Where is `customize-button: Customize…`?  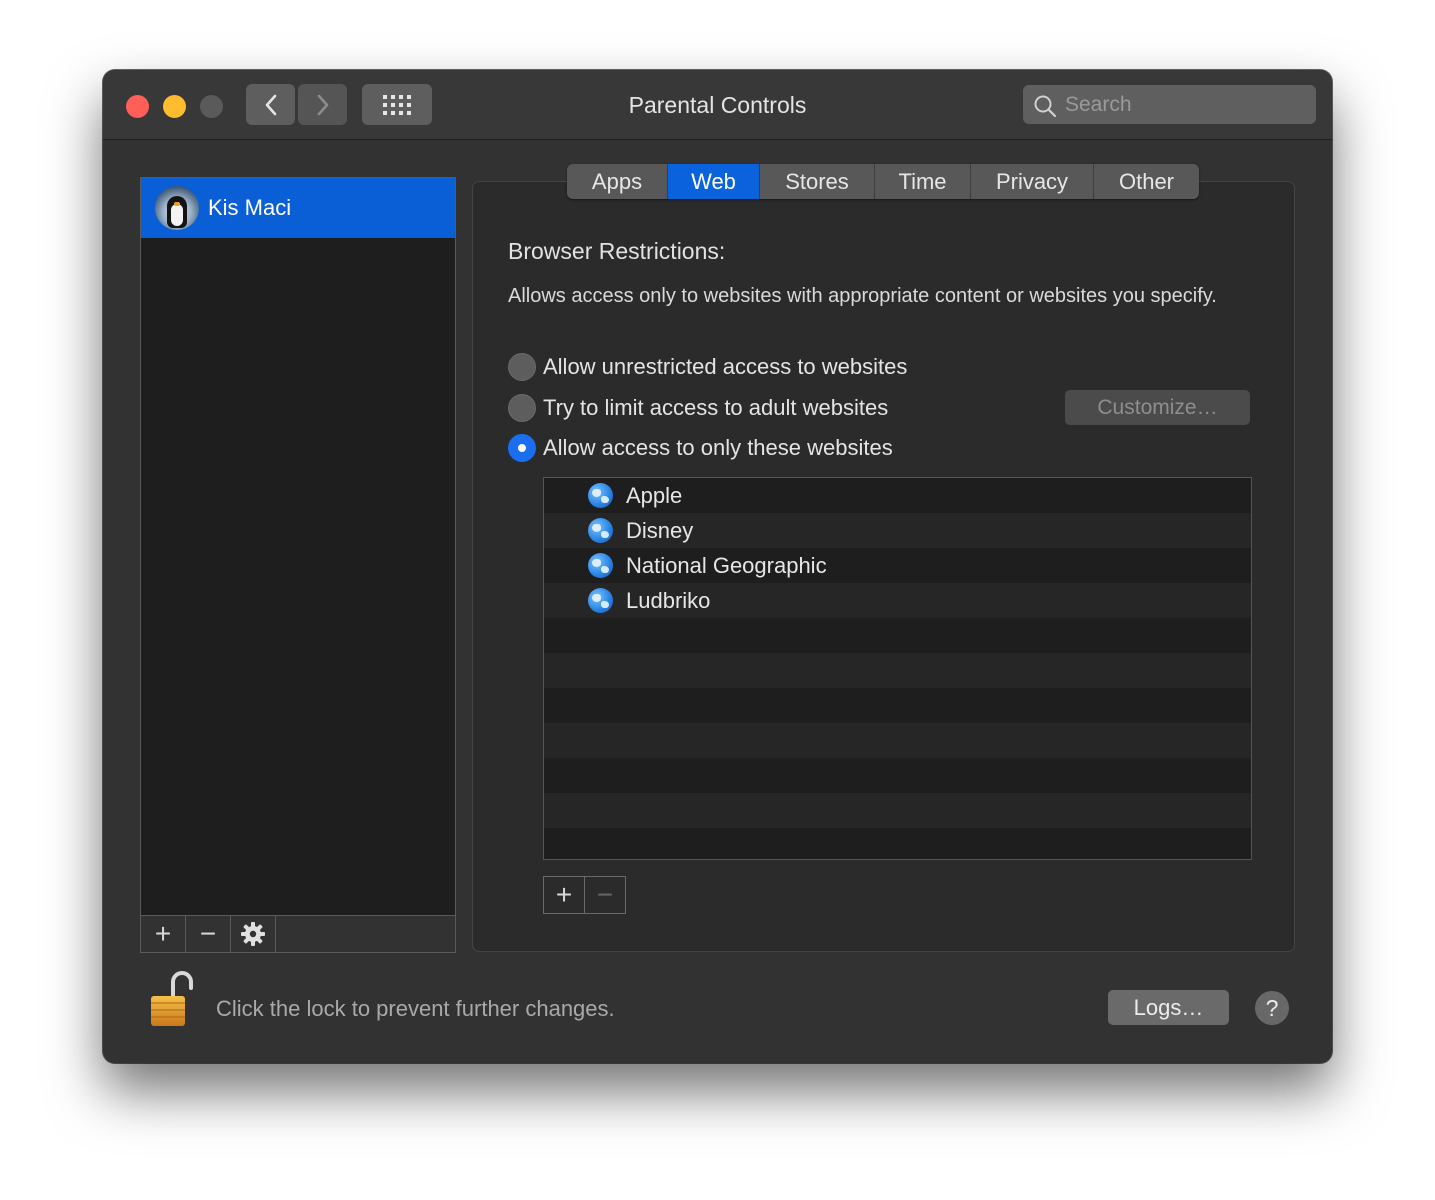
customize-button: Customize… is located at coordinates (1157, 407).